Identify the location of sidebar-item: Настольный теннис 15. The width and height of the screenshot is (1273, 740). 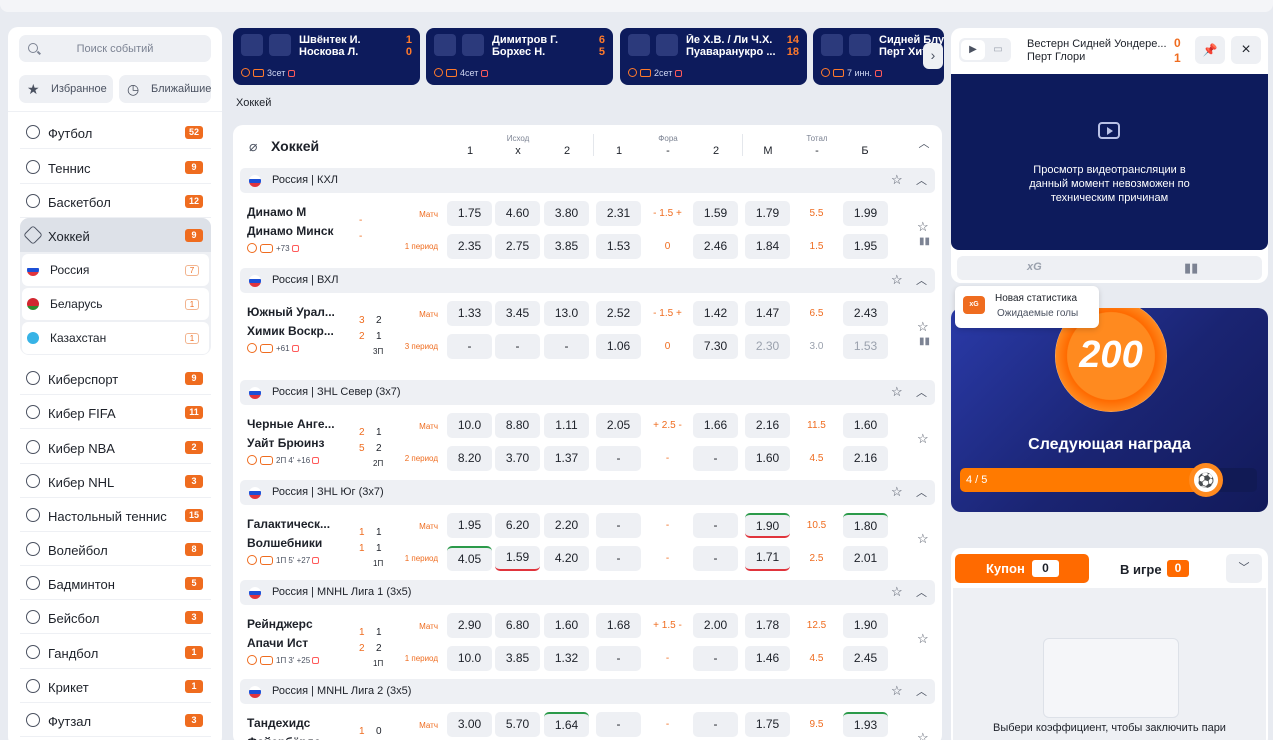
(115, 515).